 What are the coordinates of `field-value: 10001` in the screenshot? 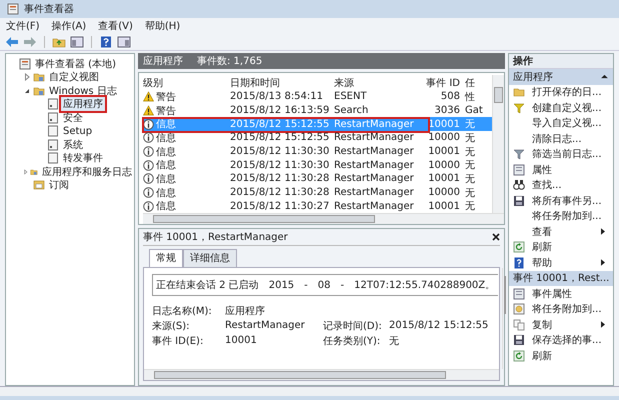 It's located at (241, 340).